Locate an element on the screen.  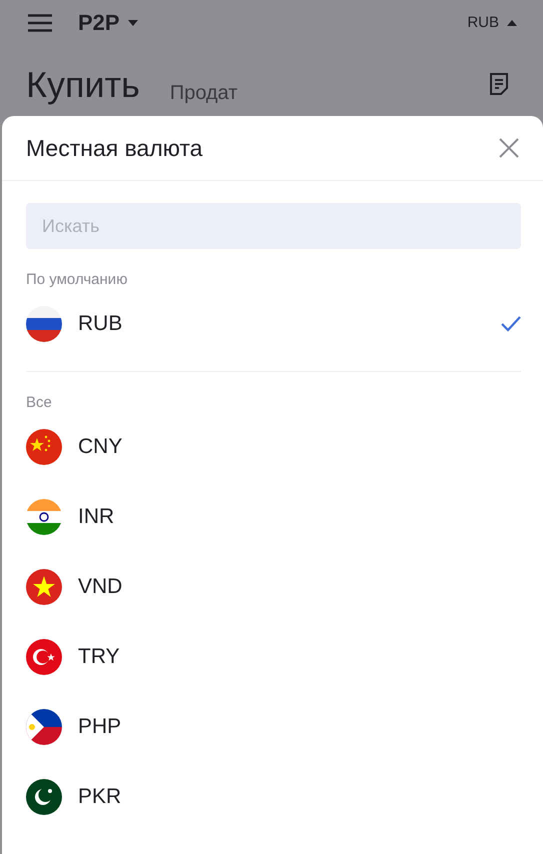
sheet-title: Местная валюта is located at coordinates (114, 148).